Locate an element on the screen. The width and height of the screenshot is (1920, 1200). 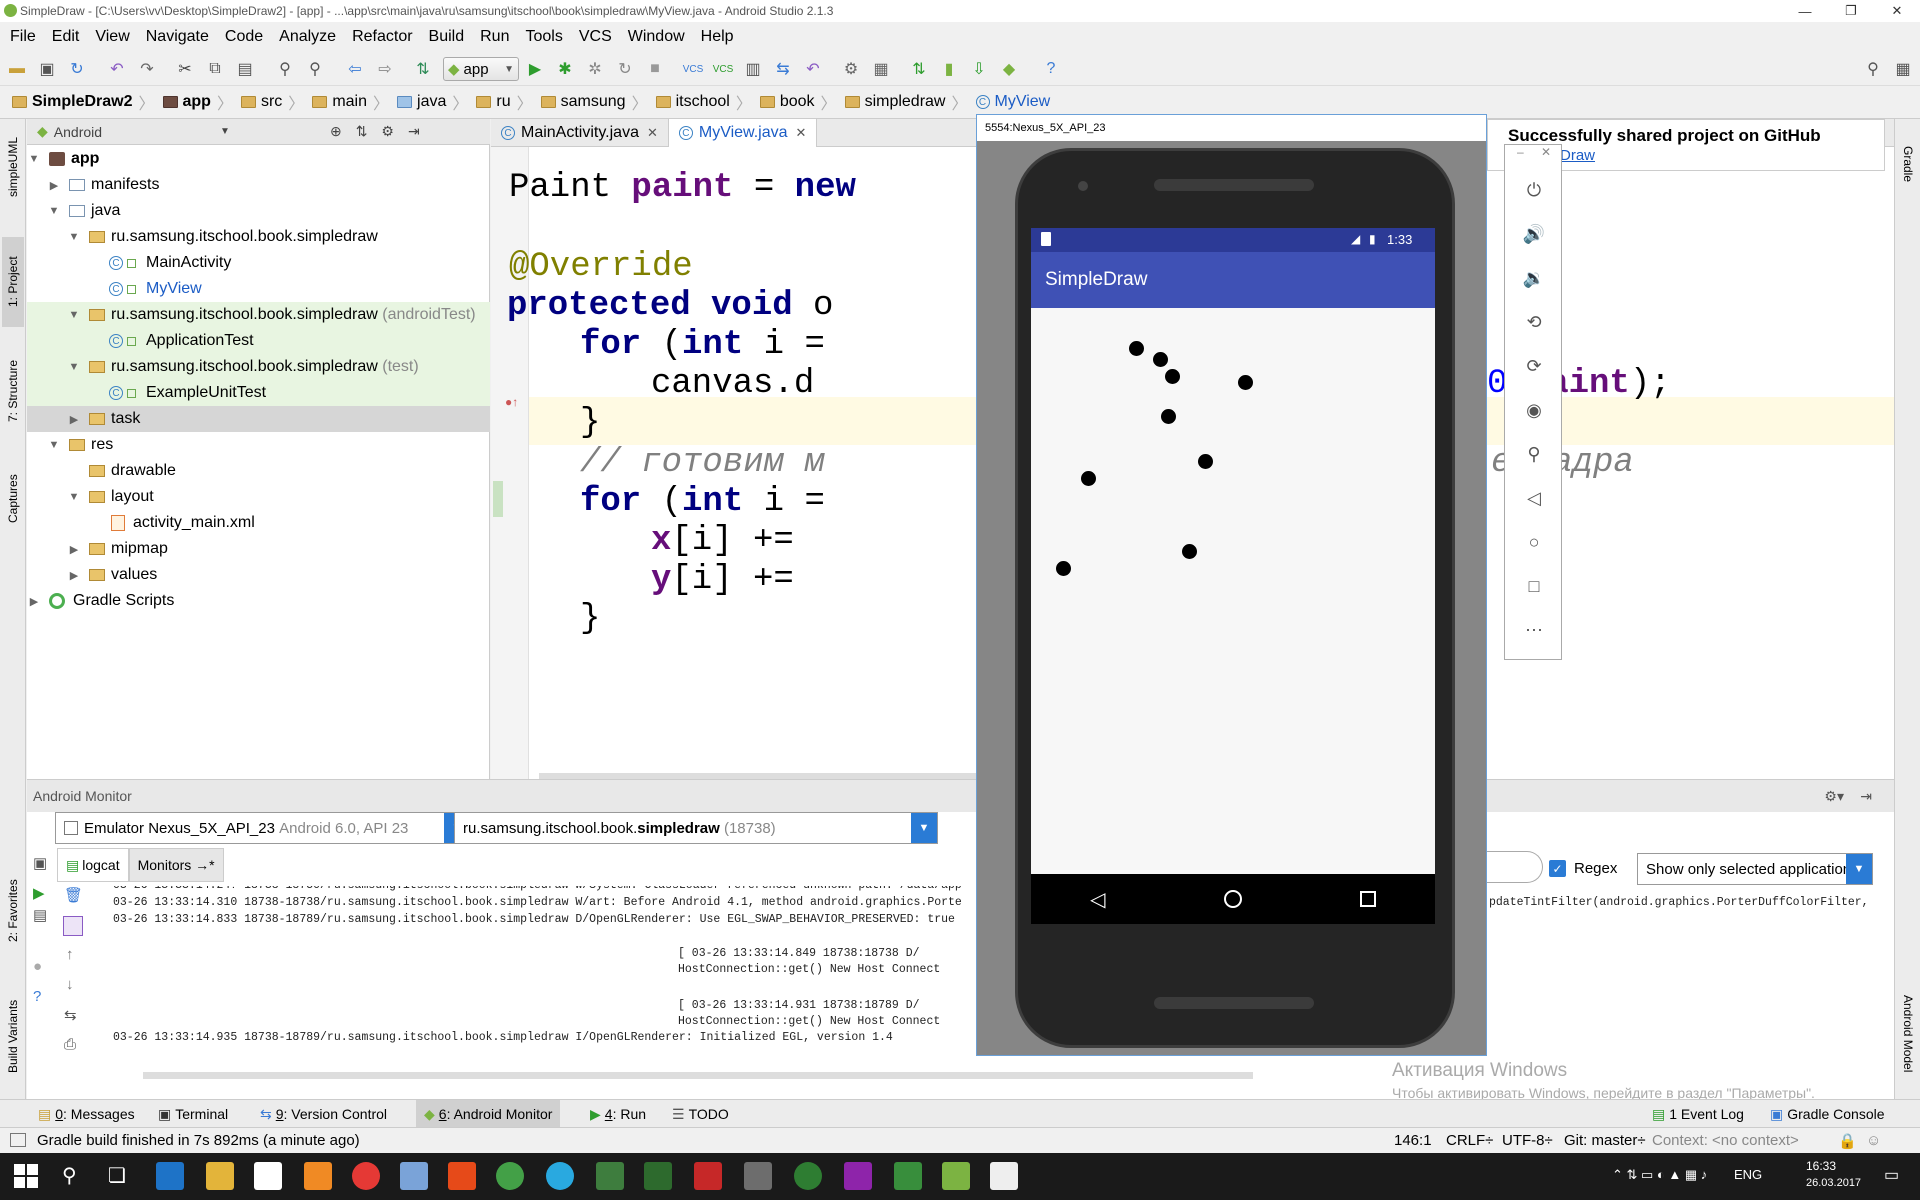
back-icon: ⇦ is located at coordinates (355, 69).